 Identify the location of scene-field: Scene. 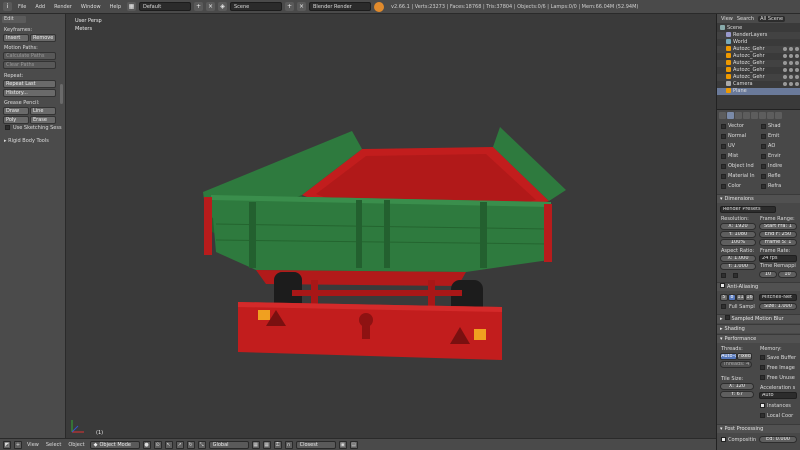
(256, 6).